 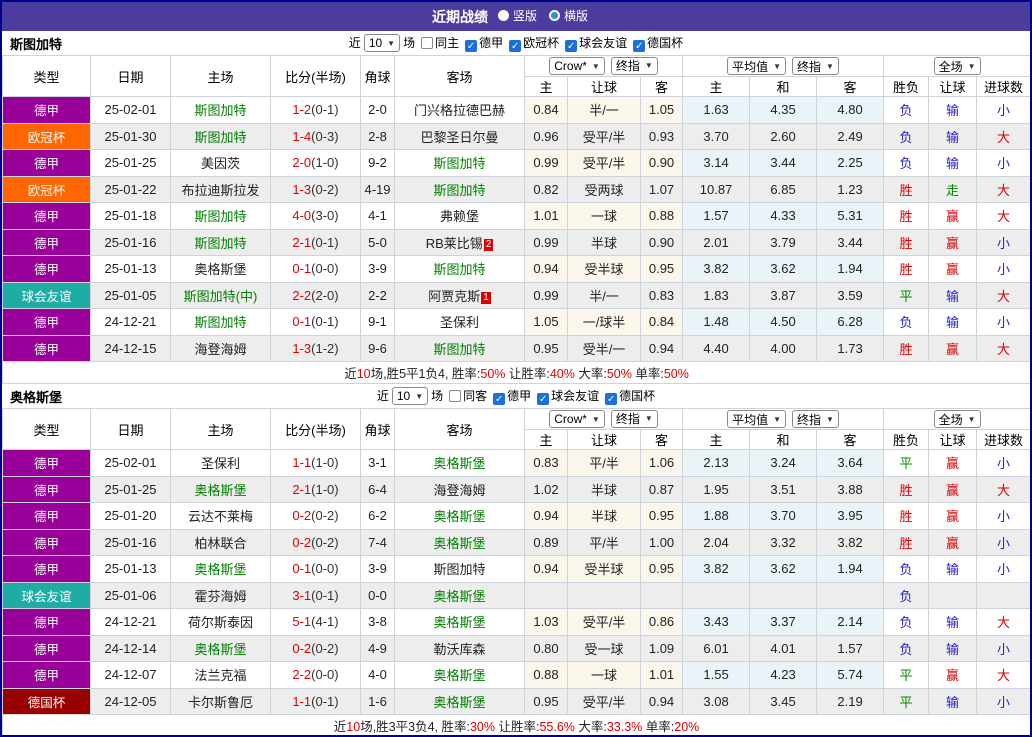 What do you see at coordinates (783, 516) in the screenshot?
I see `avg-draw-cell: 3.70` at bounding box center [783, 516].